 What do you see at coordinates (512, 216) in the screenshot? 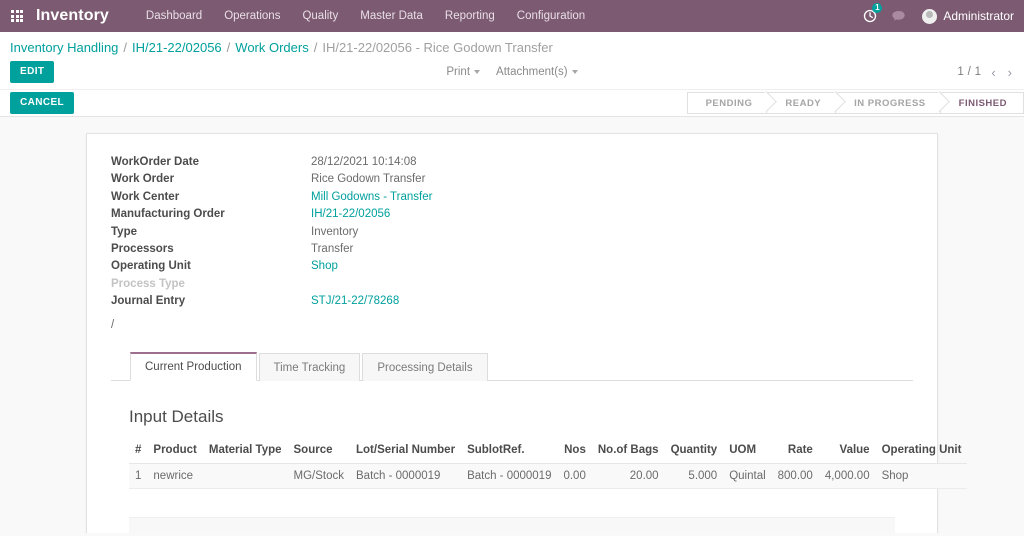
I see `field-manufacturing-order: Manufacturing Order IH/21-22/02056` at bounding box center [512, 216].